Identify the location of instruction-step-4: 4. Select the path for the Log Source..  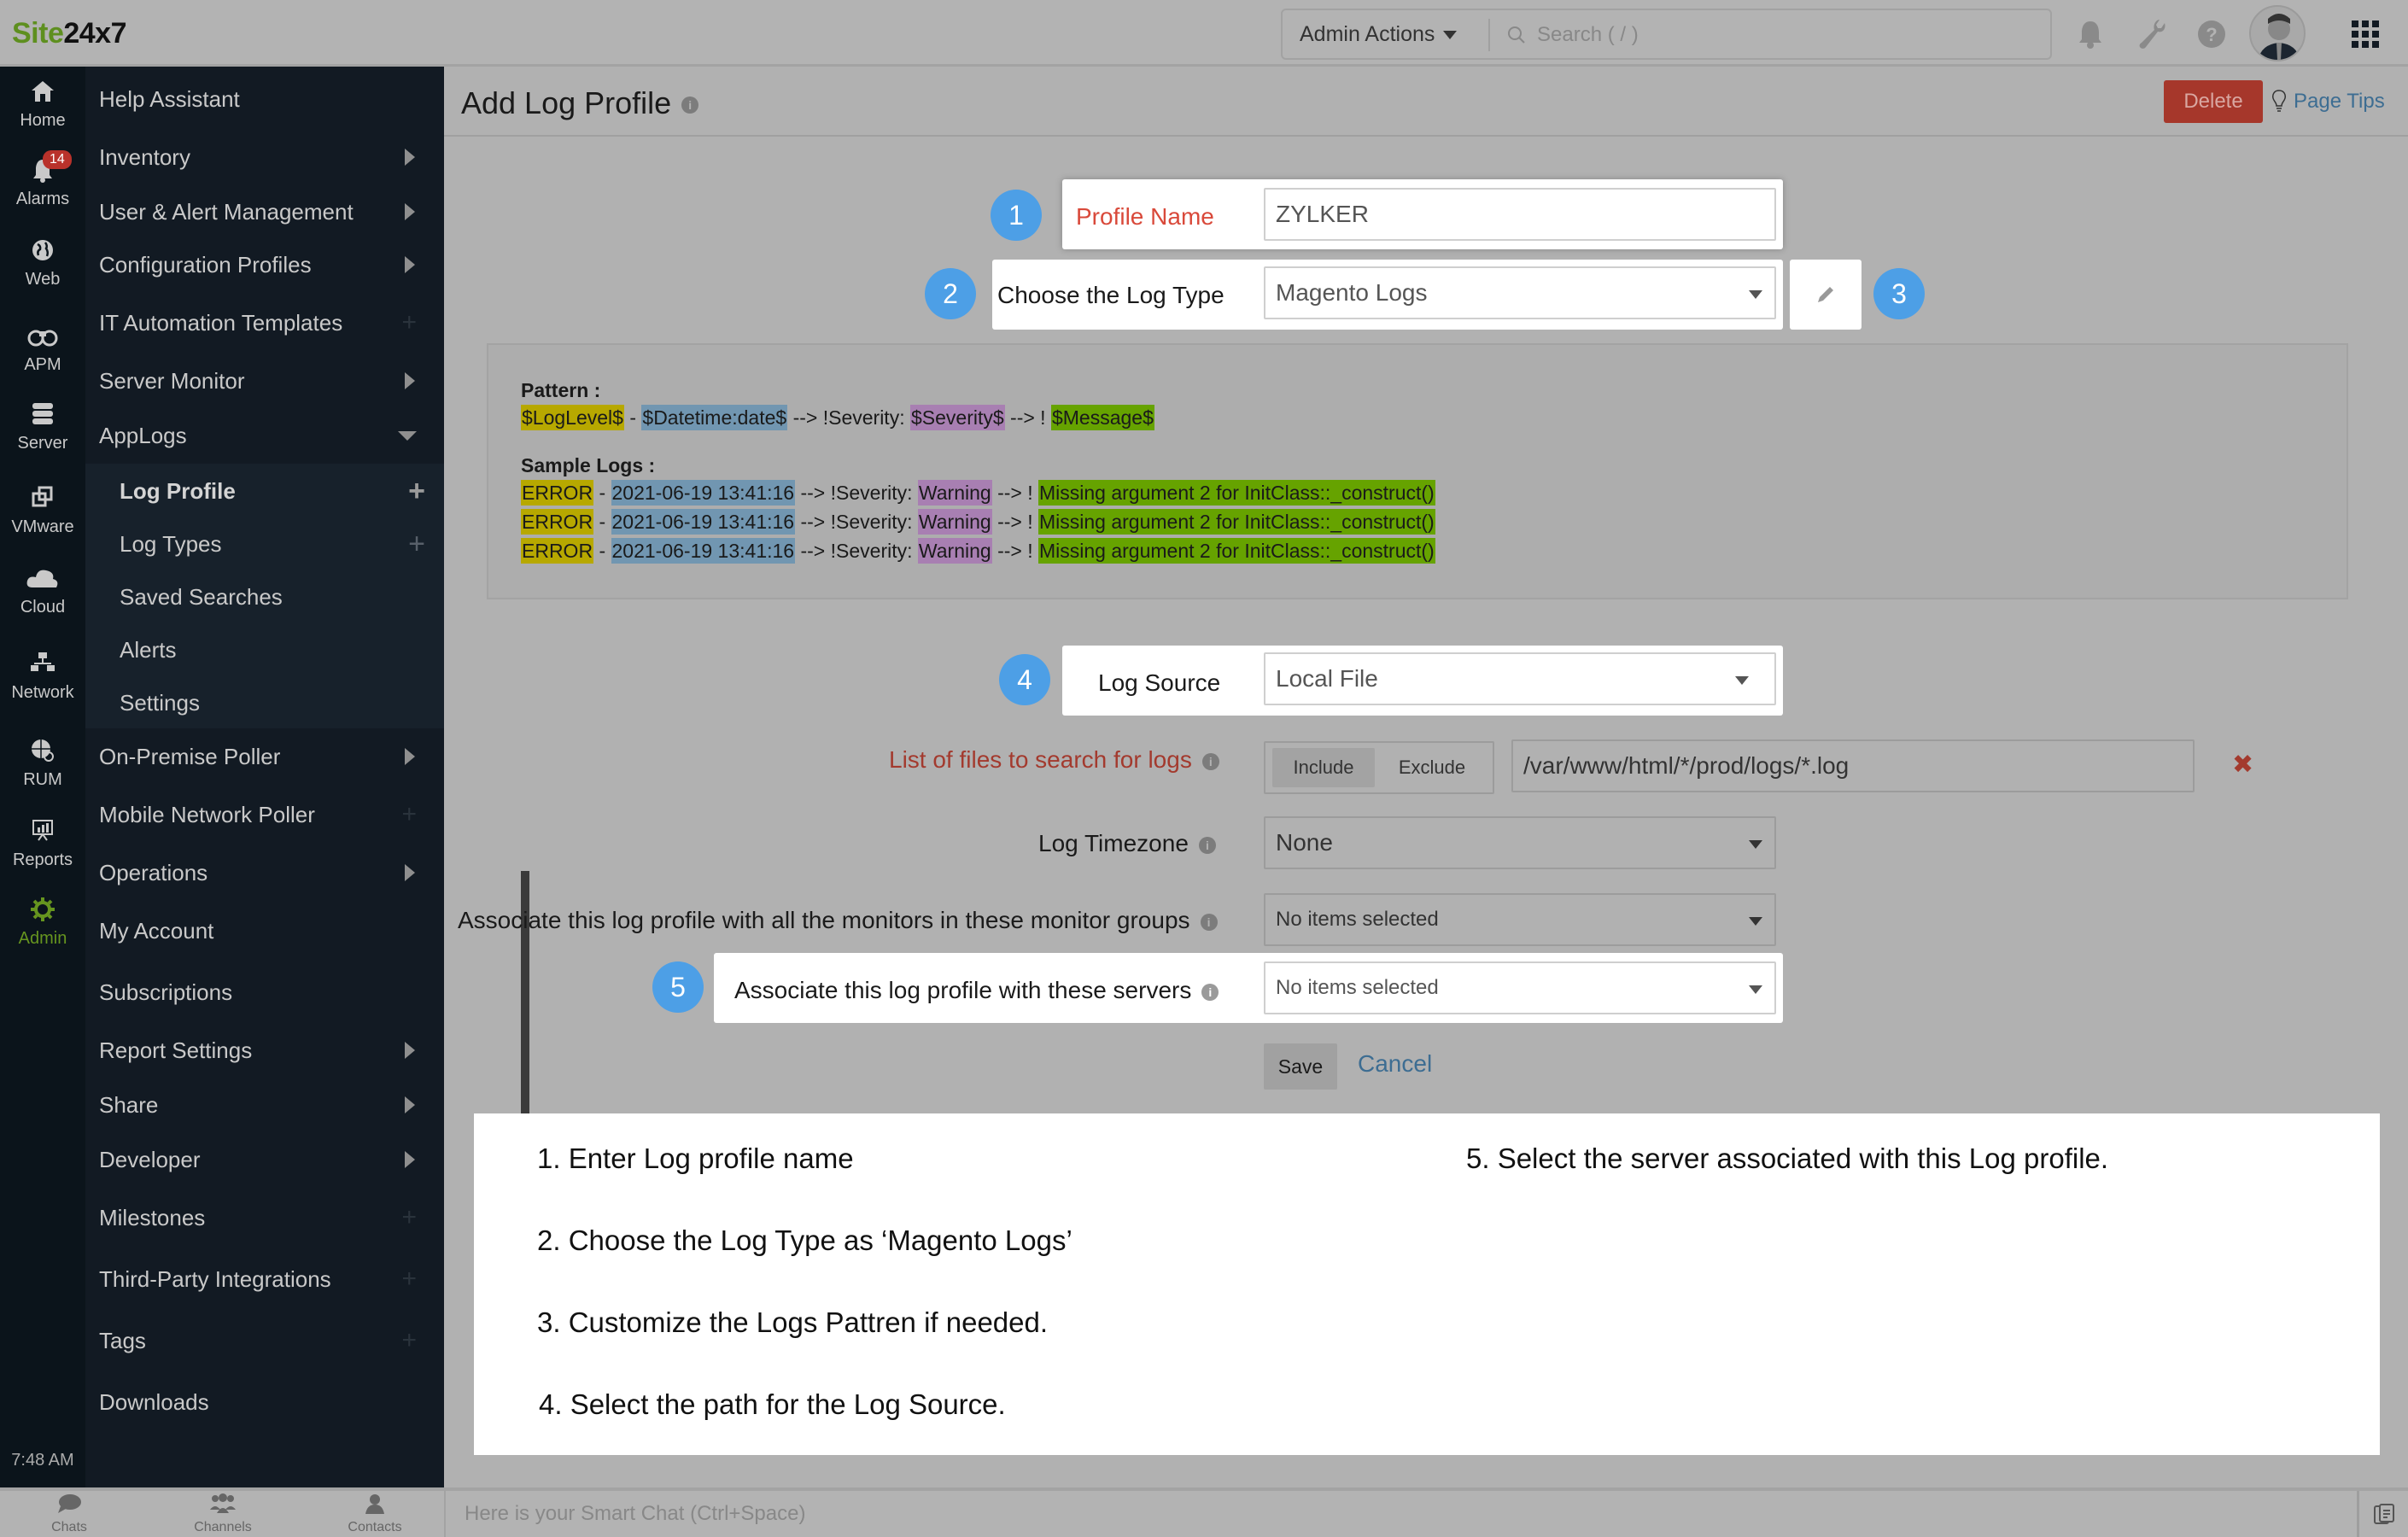
(772, 1404).